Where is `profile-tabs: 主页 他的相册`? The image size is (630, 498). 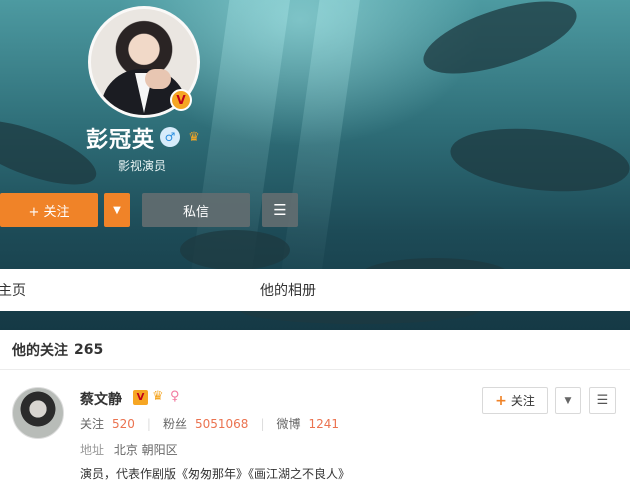 profile-tabs: 主页 他的相册 is located at coordinates (315, 290).